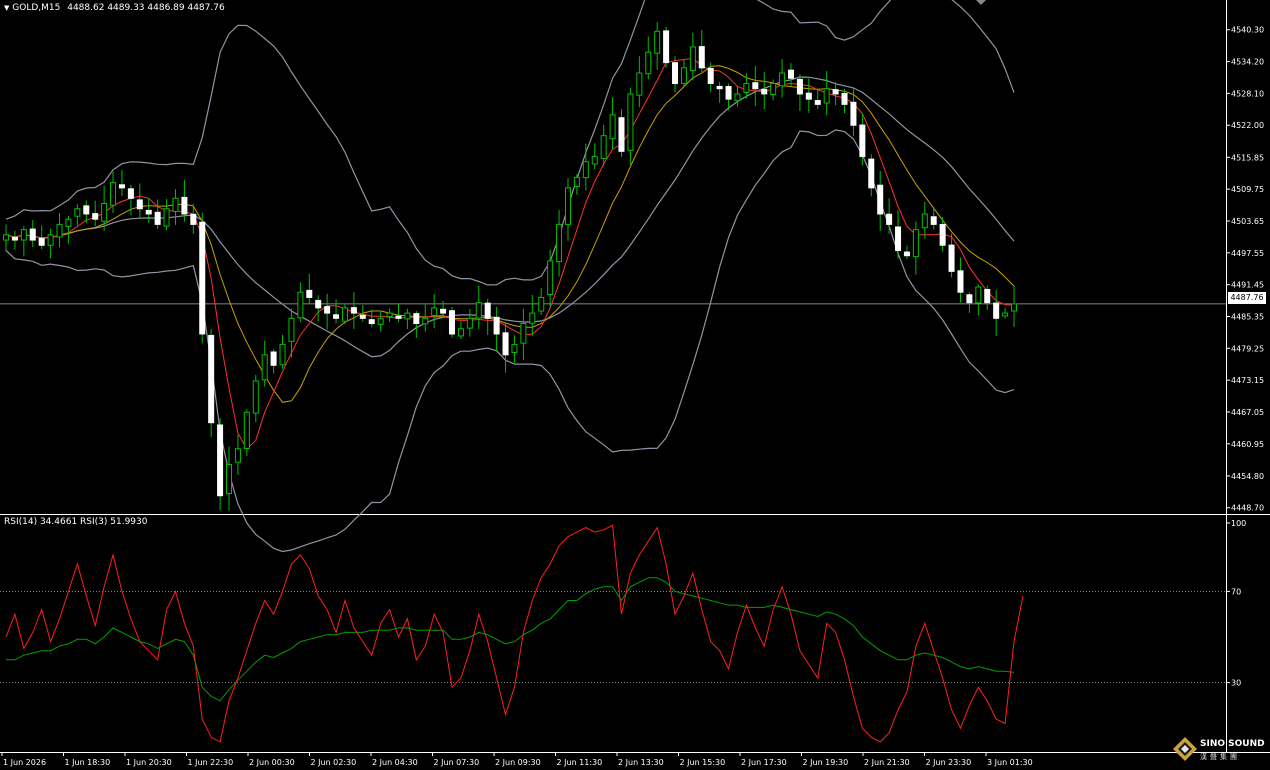 The image size is (1270, 770). Describe the element at coordinates (334, 762) in the screenshot. I see `time-tick-label: 2 Jun 02:30` at that location.